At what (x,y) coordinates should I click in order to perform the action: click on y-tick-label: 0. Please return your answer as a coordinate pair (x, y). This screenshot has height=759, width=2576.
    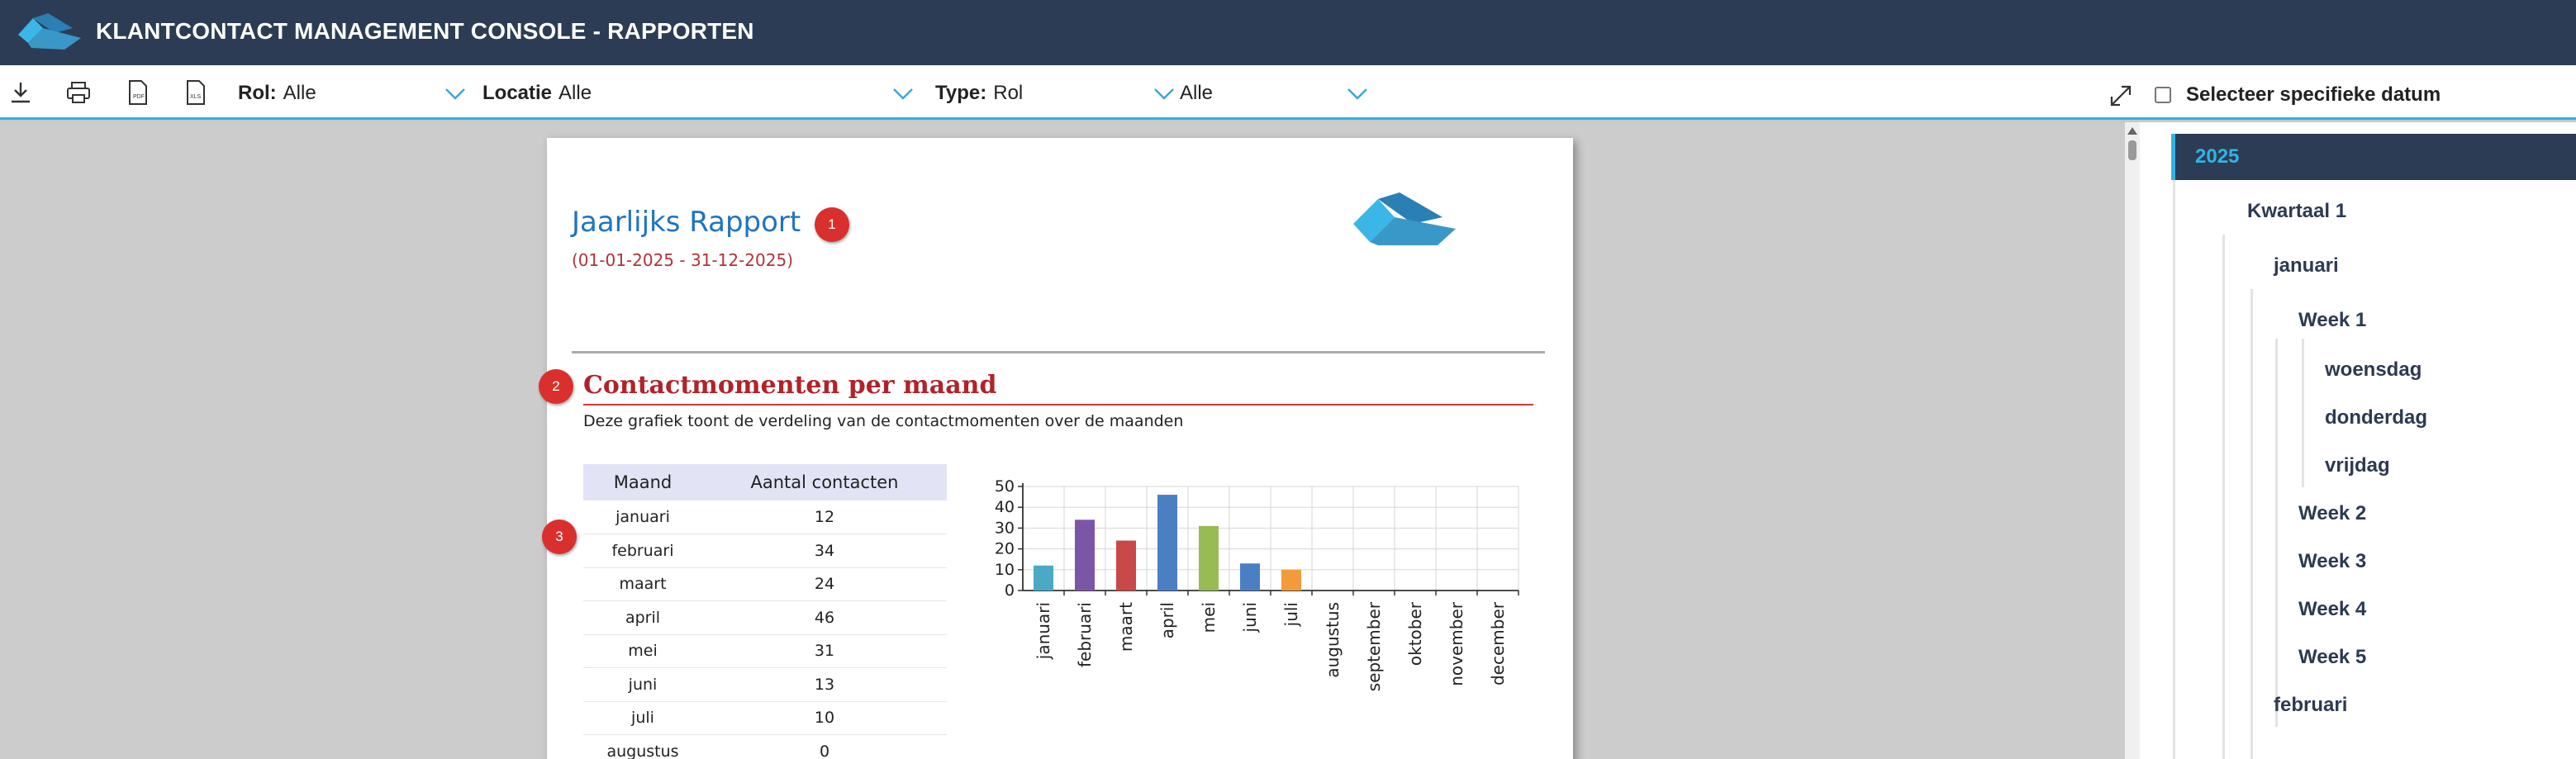
    Looking at the image, I should click on (1010, 590).